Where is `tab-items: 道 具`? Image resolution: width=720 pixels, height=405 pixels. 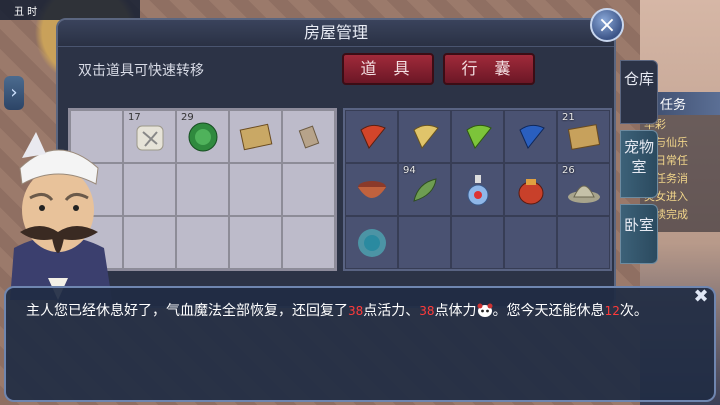
tab-items: 道 具 is located at coordinates (388, 69).